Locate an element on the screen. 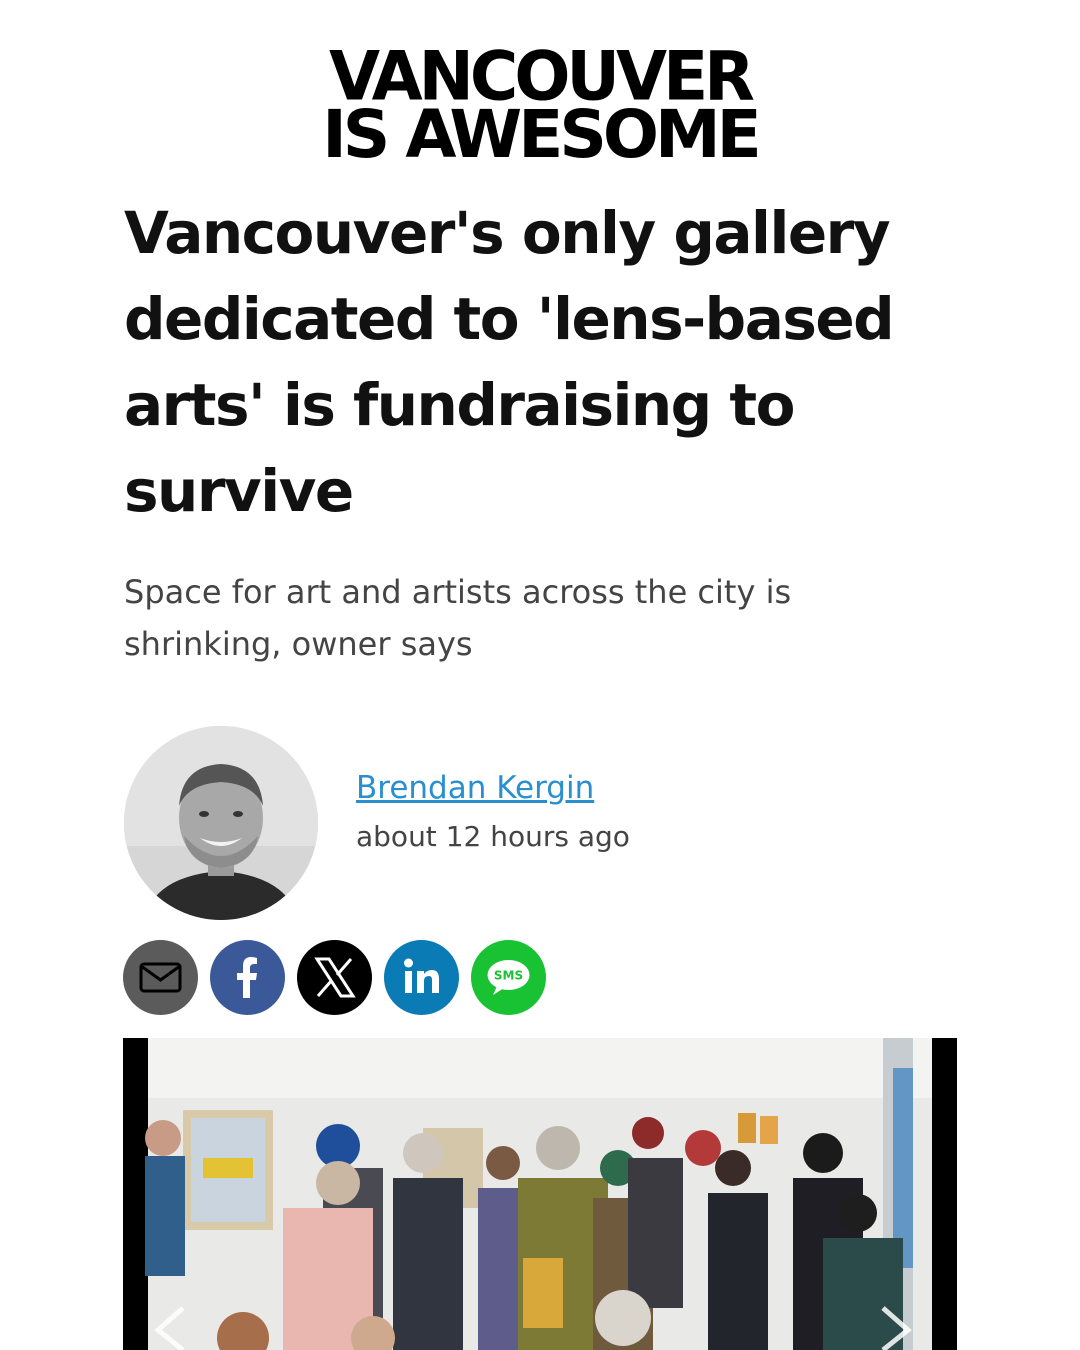  author-link: Brendan Kergin is located at coordinates (475, 788).